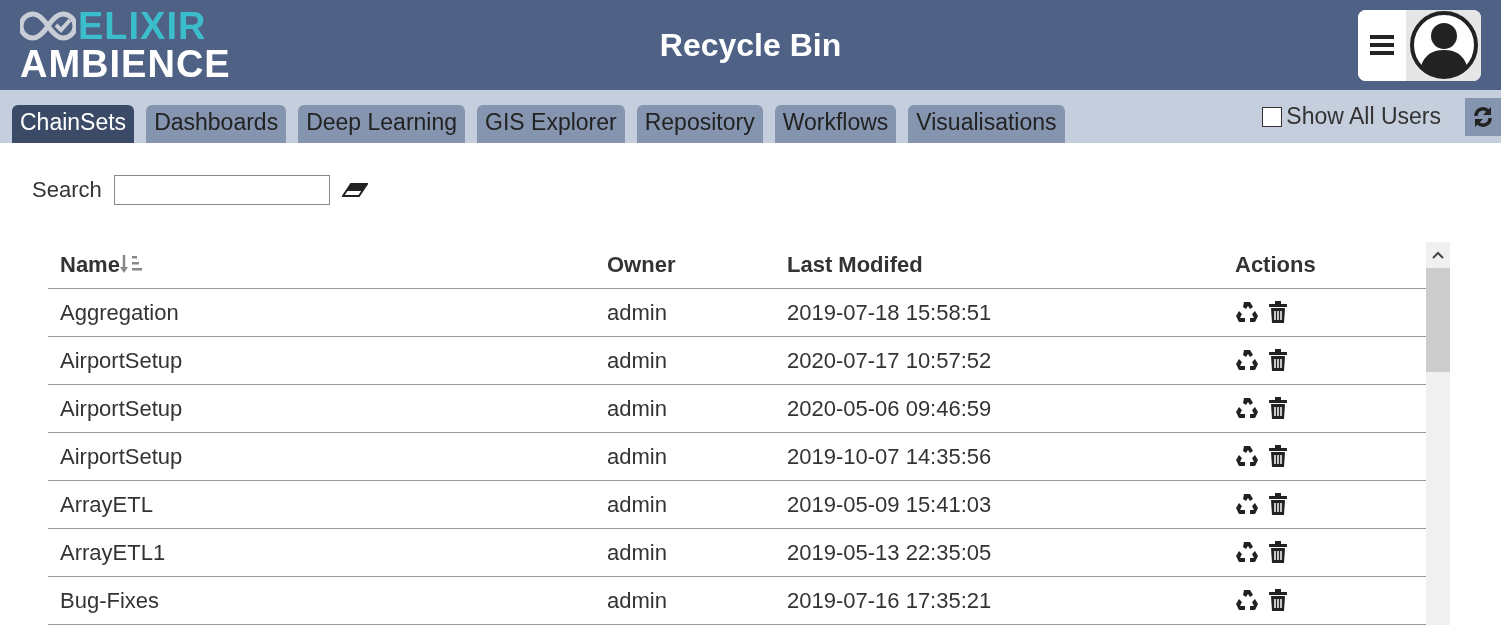  Describe the element at coordinates (67, 190) in the screenshot. I see `search-label: Search` at that location.